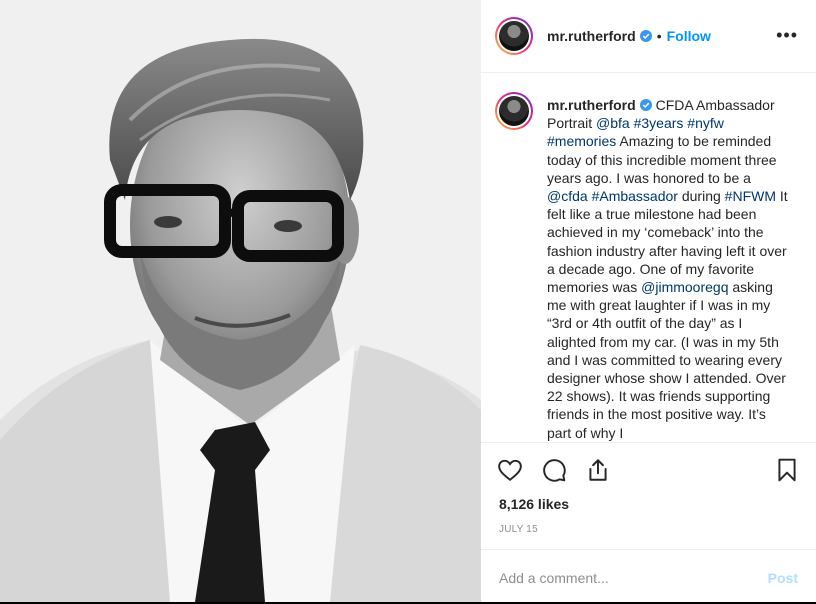 The image size is (816, 604). I want to click on caption-link: @cfda, so click(567, 196).